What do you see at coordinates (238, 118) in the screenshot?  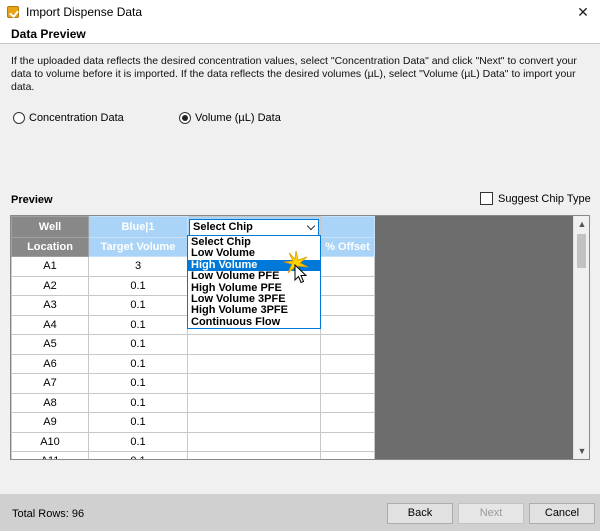 I see `radio-label: Volume (µL) Data` at bounding box center [238, 118].